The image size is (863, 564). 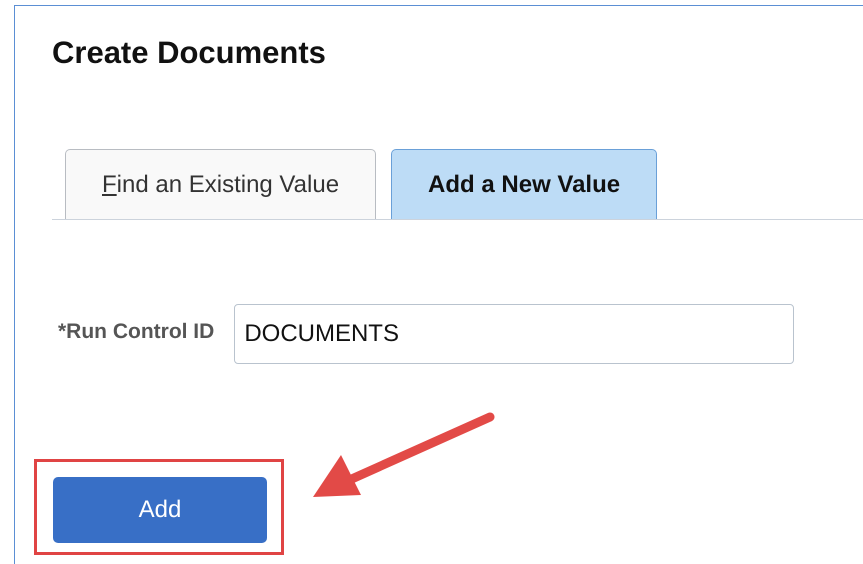 I want to click on add-button: Add, so click(x=160, y=510).